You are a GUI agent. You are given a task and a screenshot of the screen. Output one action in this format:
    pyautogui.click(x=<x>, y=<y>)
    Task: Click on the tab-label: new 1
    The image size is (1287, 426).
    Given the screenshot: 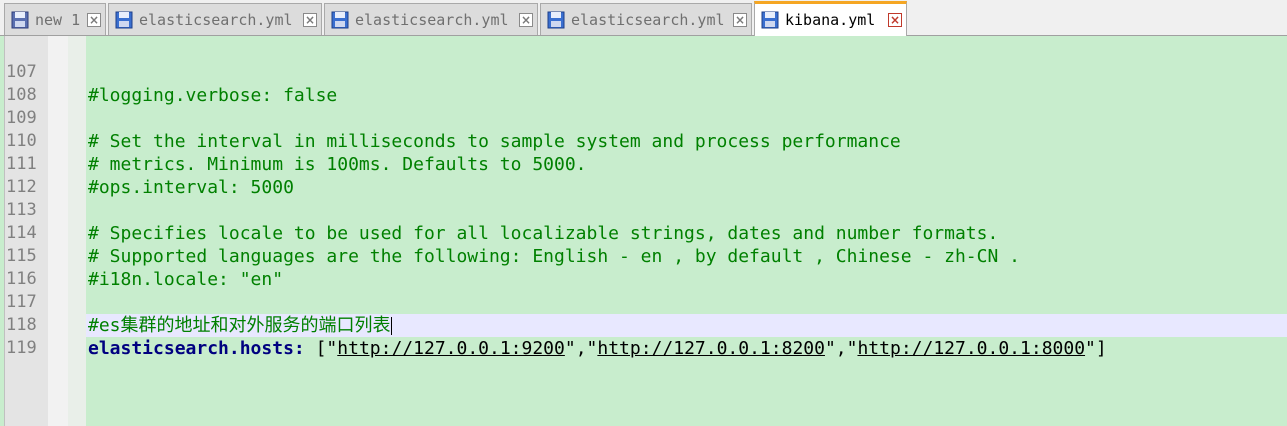 What is the action you would take?
    pyautogui.click(x=58, y=19)
    